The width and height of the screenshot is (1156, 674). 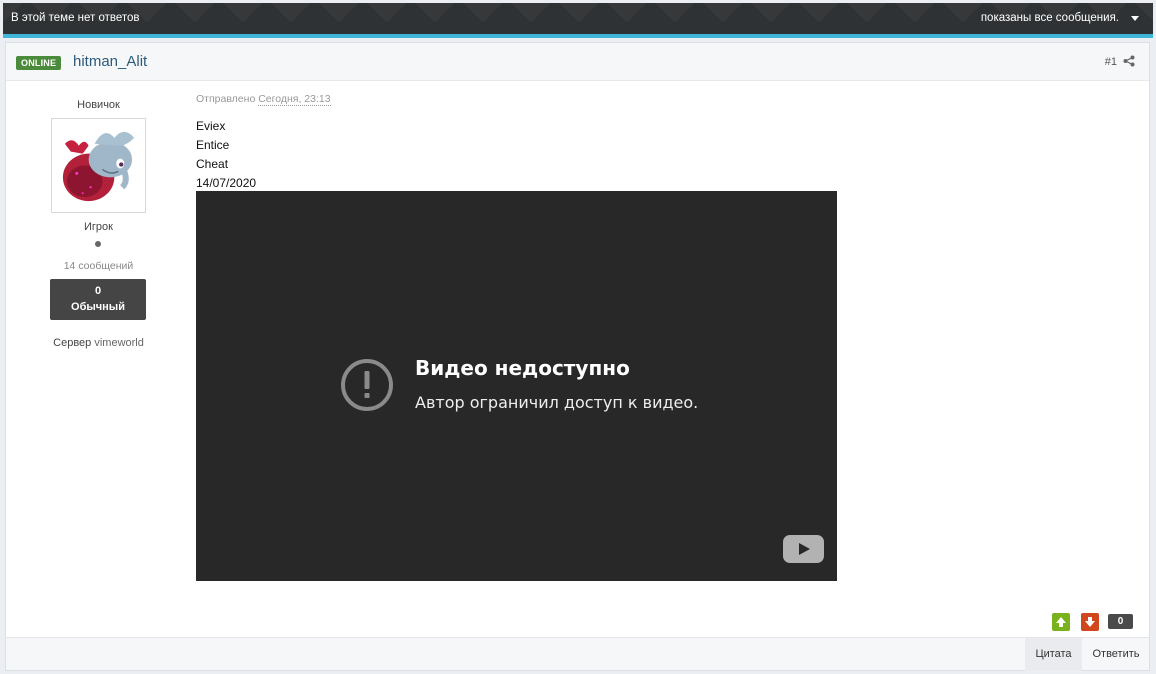 I want to click on arrow-up-icon, so click(x=1061, y=622).